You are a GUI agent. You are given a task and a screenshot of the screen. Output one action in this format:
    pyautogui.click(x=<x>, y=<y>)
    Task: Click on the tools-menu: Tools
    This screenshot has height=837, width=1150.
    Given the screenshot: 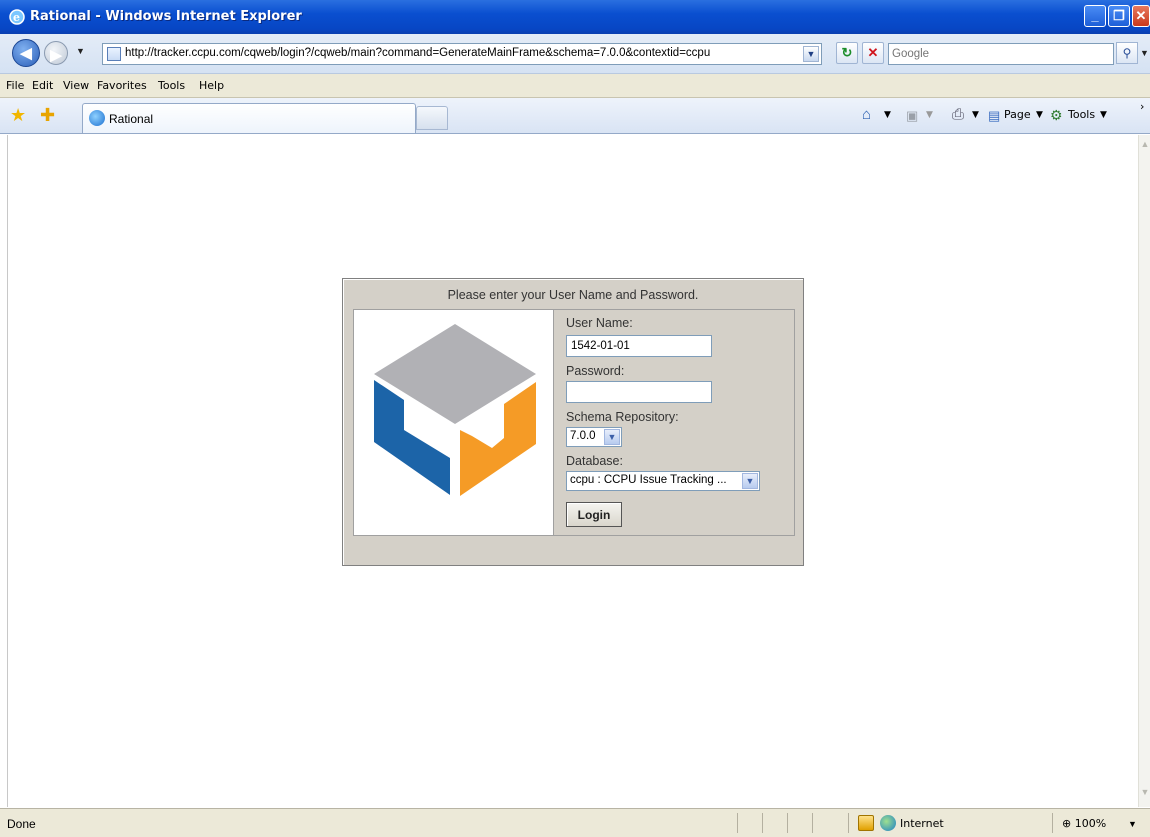 What is the action you would take?
    pyautogui.click(x=1081, y=114)
    